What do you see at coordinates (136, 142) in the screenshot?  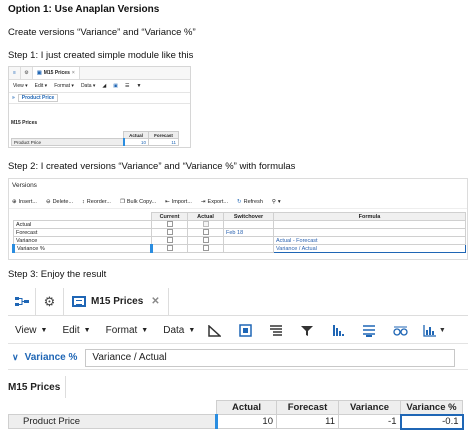 I see `small-cell: 10` at bounding box center [136, 142].